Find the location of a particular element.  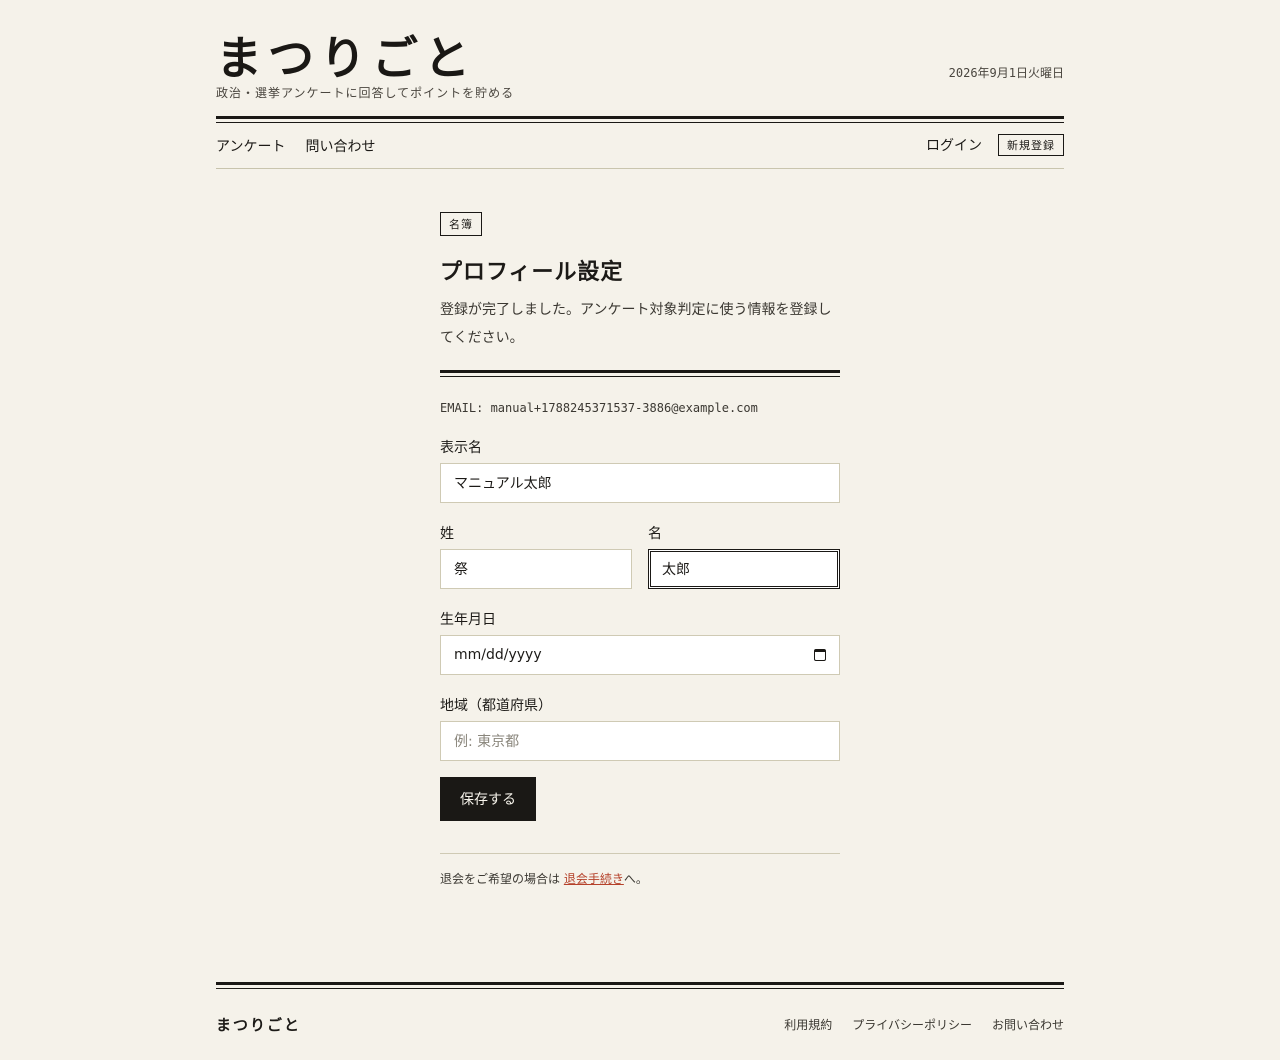

display-name-input: マニュアル太郎 is located at coordinates (640, 483).